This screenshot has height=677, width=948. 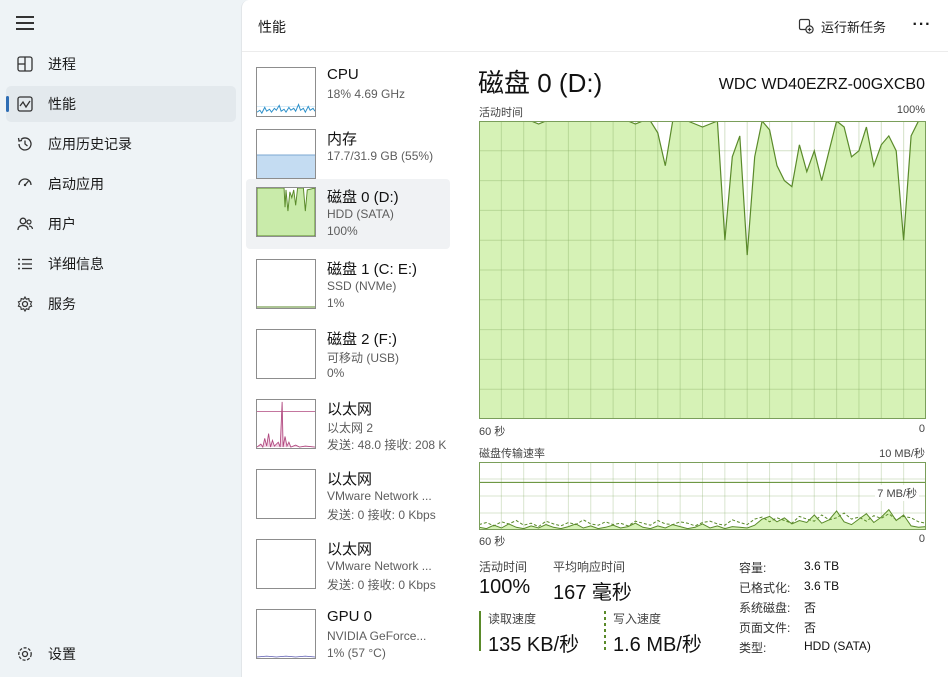 What do you see at coordinates (76, 184) in the screenshot?
I see `nav-label: 启动应用` at bounding box center [76, 184].